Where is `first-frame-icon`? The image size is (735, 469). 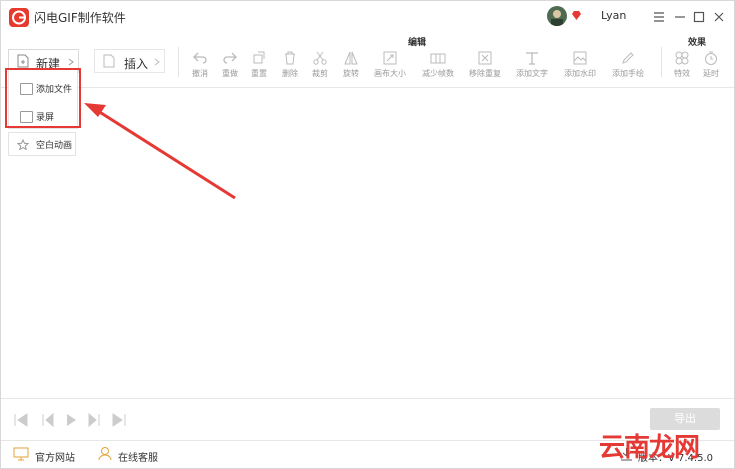
first-frame-icon is located at coordinates (21, 420).